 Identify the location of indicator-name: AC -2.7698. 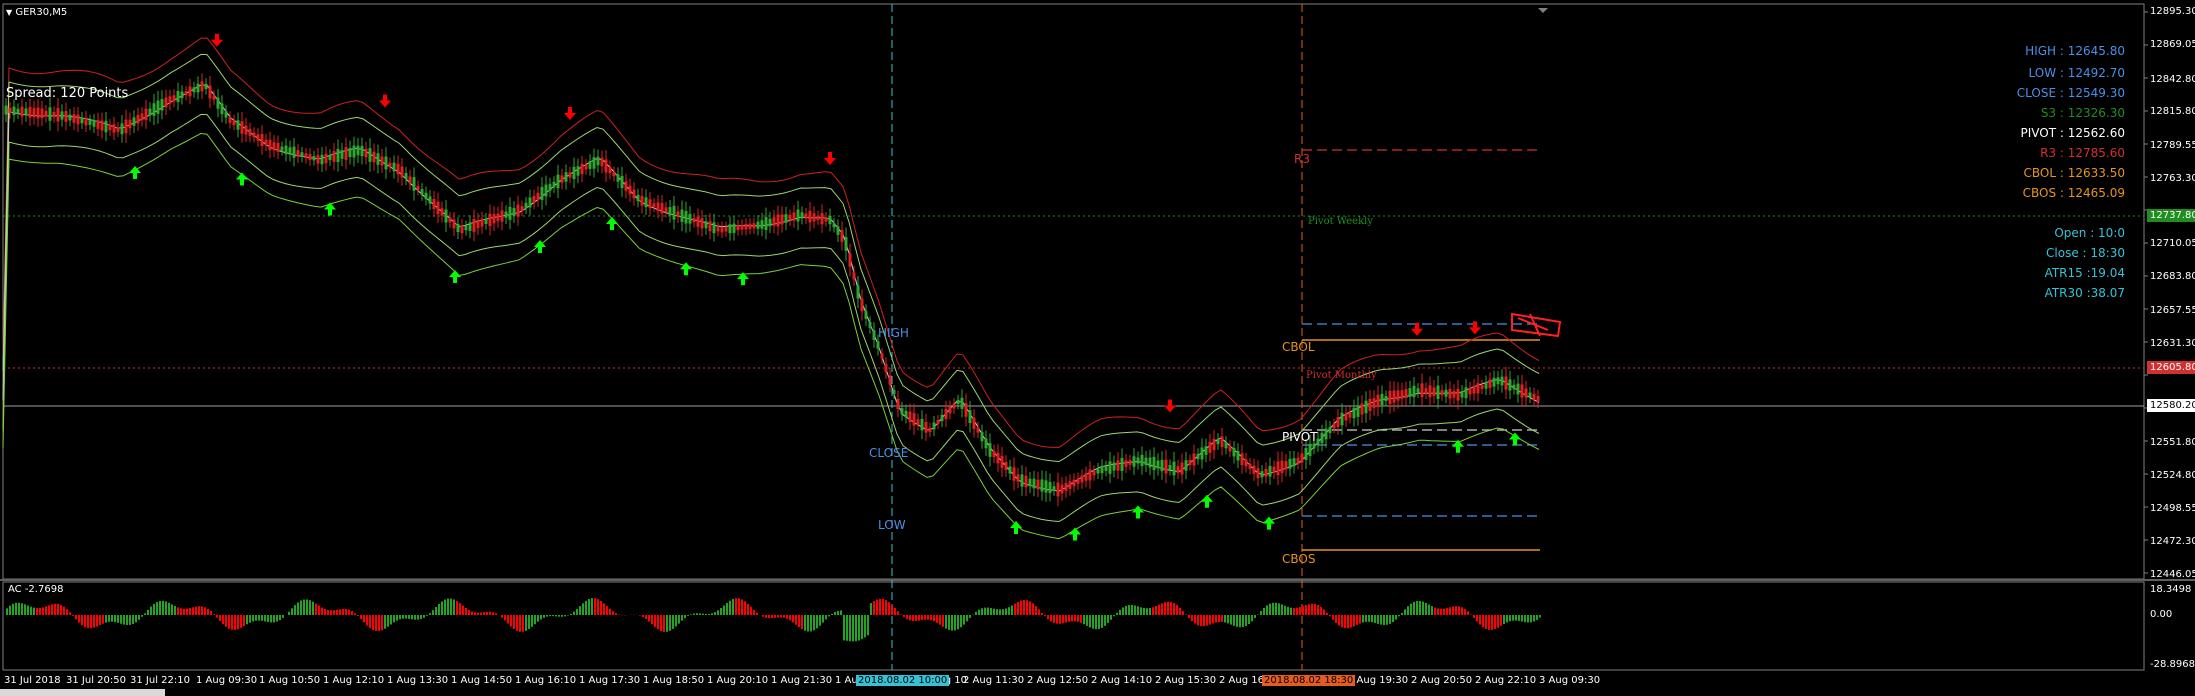
(36, 589).